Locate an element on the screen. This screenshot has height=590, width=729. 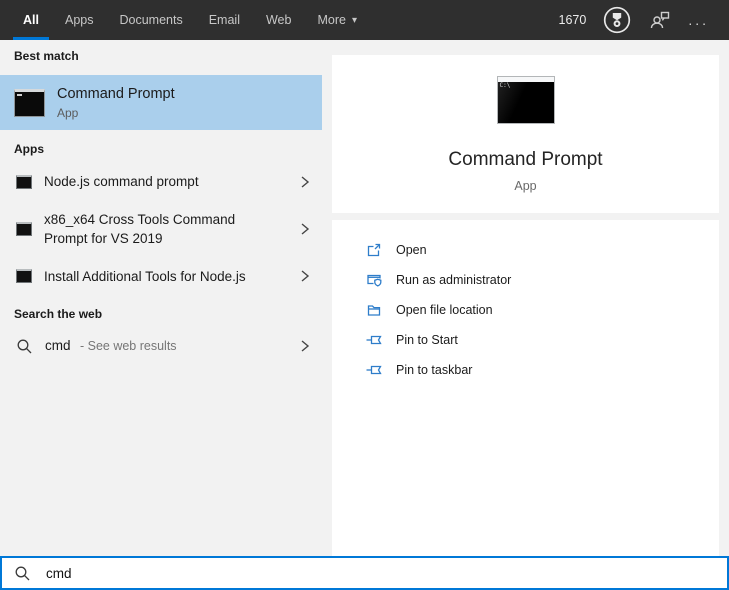
taskbar-search-box is located at coordinates (364, 573).